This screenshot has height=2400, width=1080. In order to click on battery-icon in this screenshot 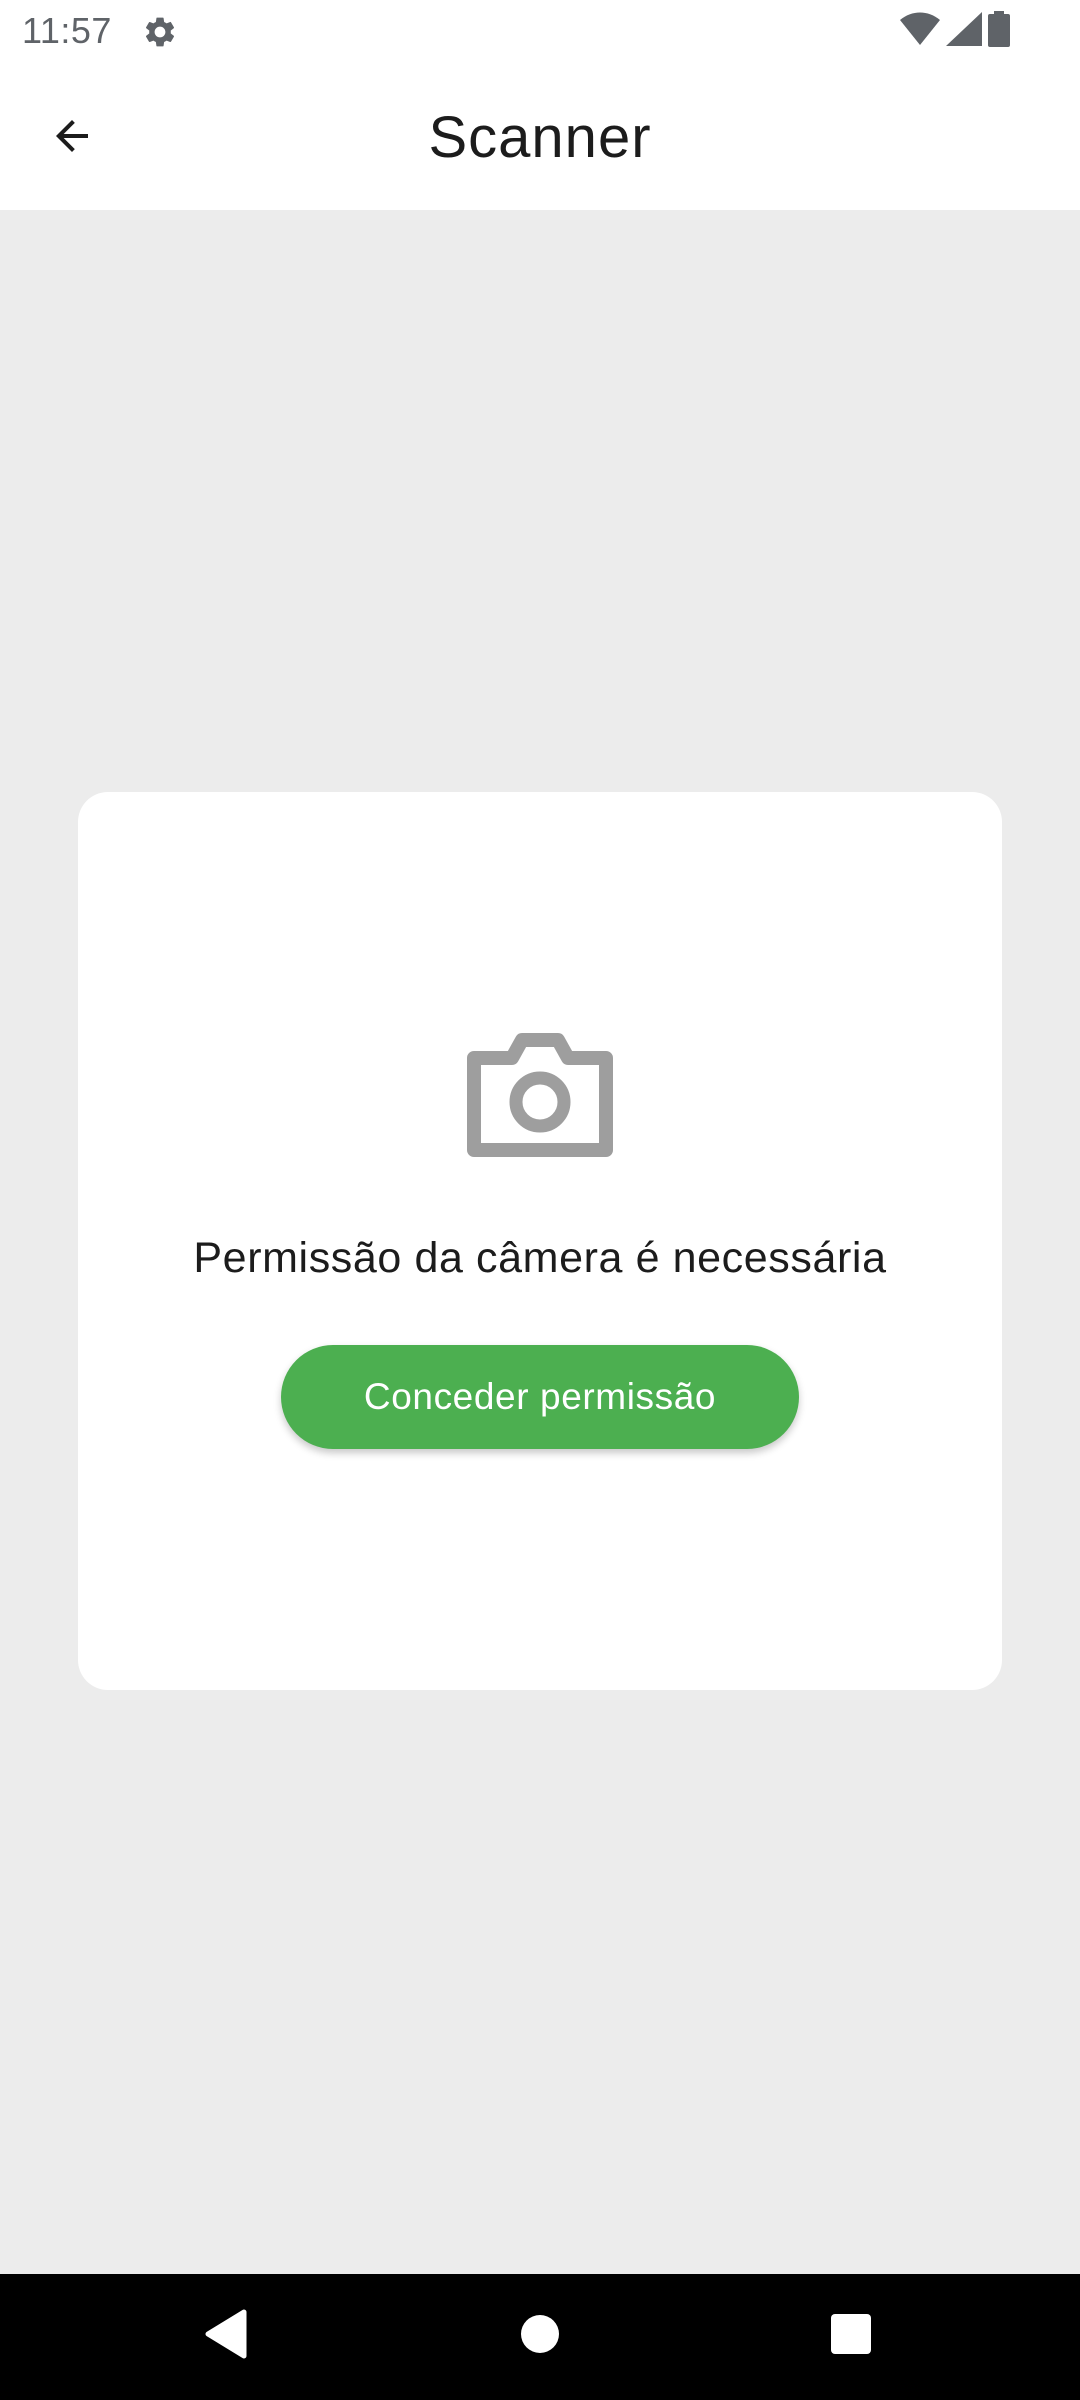, I will do `click(999, 31)`.